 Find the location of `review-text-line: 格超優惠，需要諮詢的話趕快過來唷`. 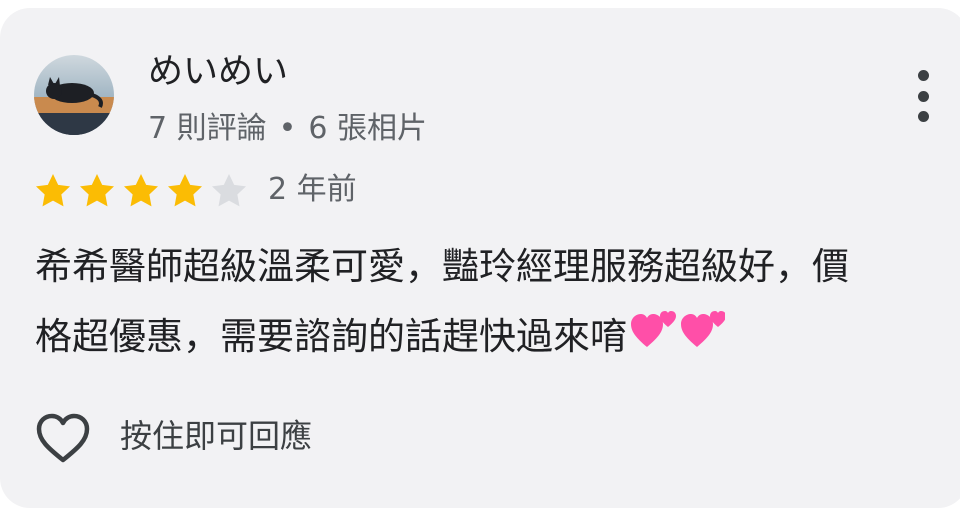

review-text-line: 格超優惠，需要諮詢的話趕快過來唷 is located at coordinates (487, 338).